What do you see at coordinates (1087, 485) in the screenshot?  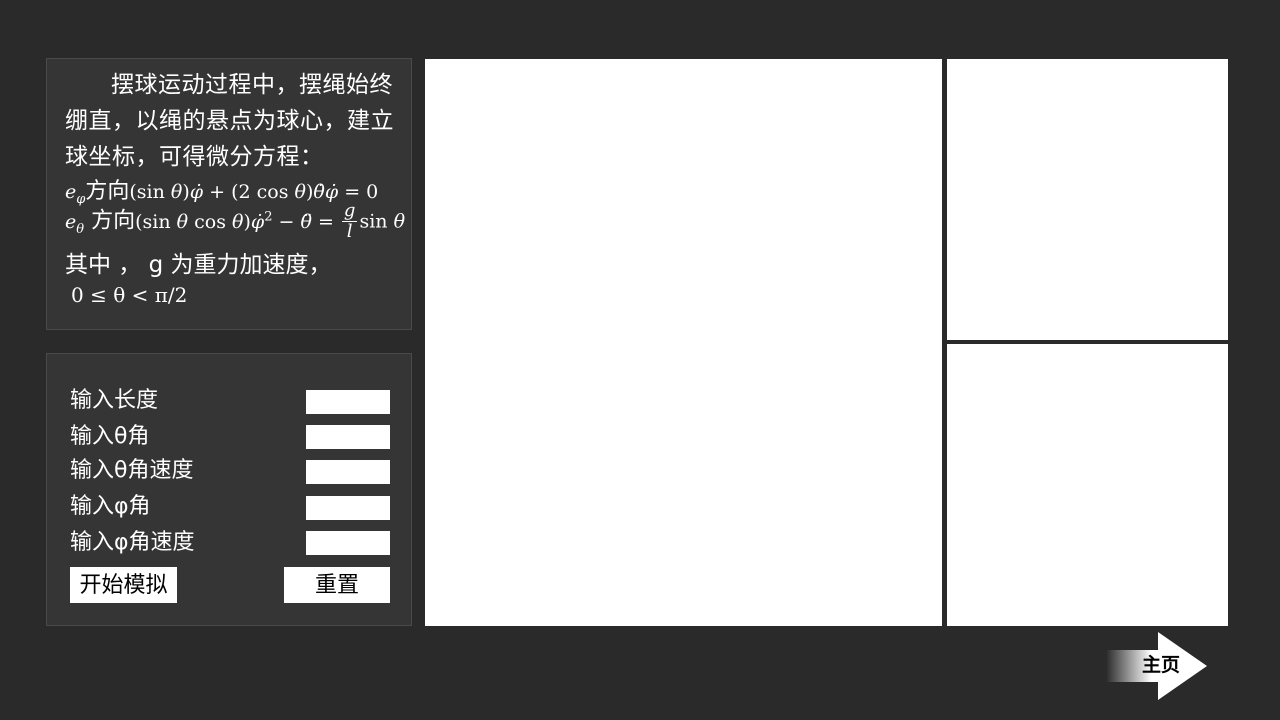 I see `side-view-canvas` at bounding box center [1087, 485].